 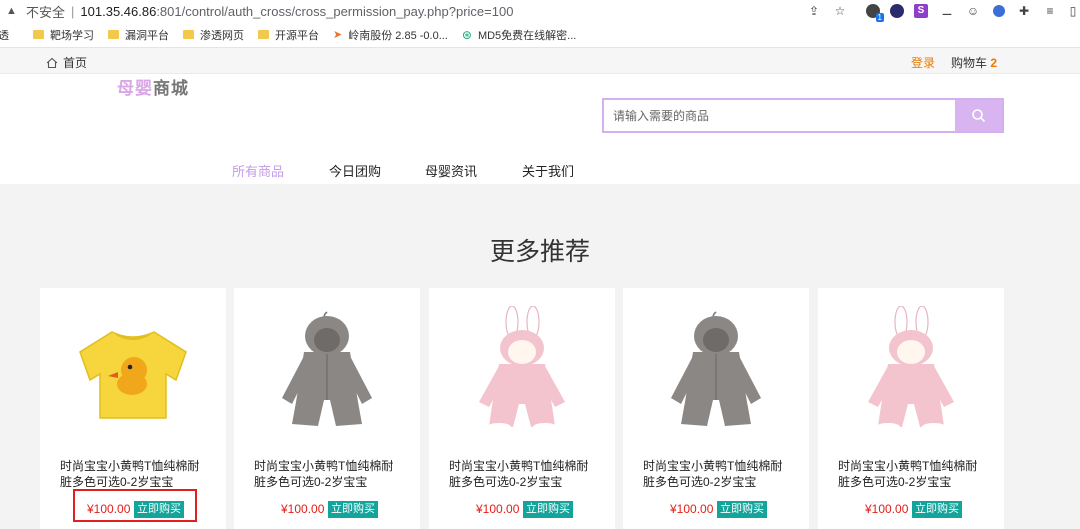 I want to click on nav-about-us: 关于我们, so click(x=548, y=170).